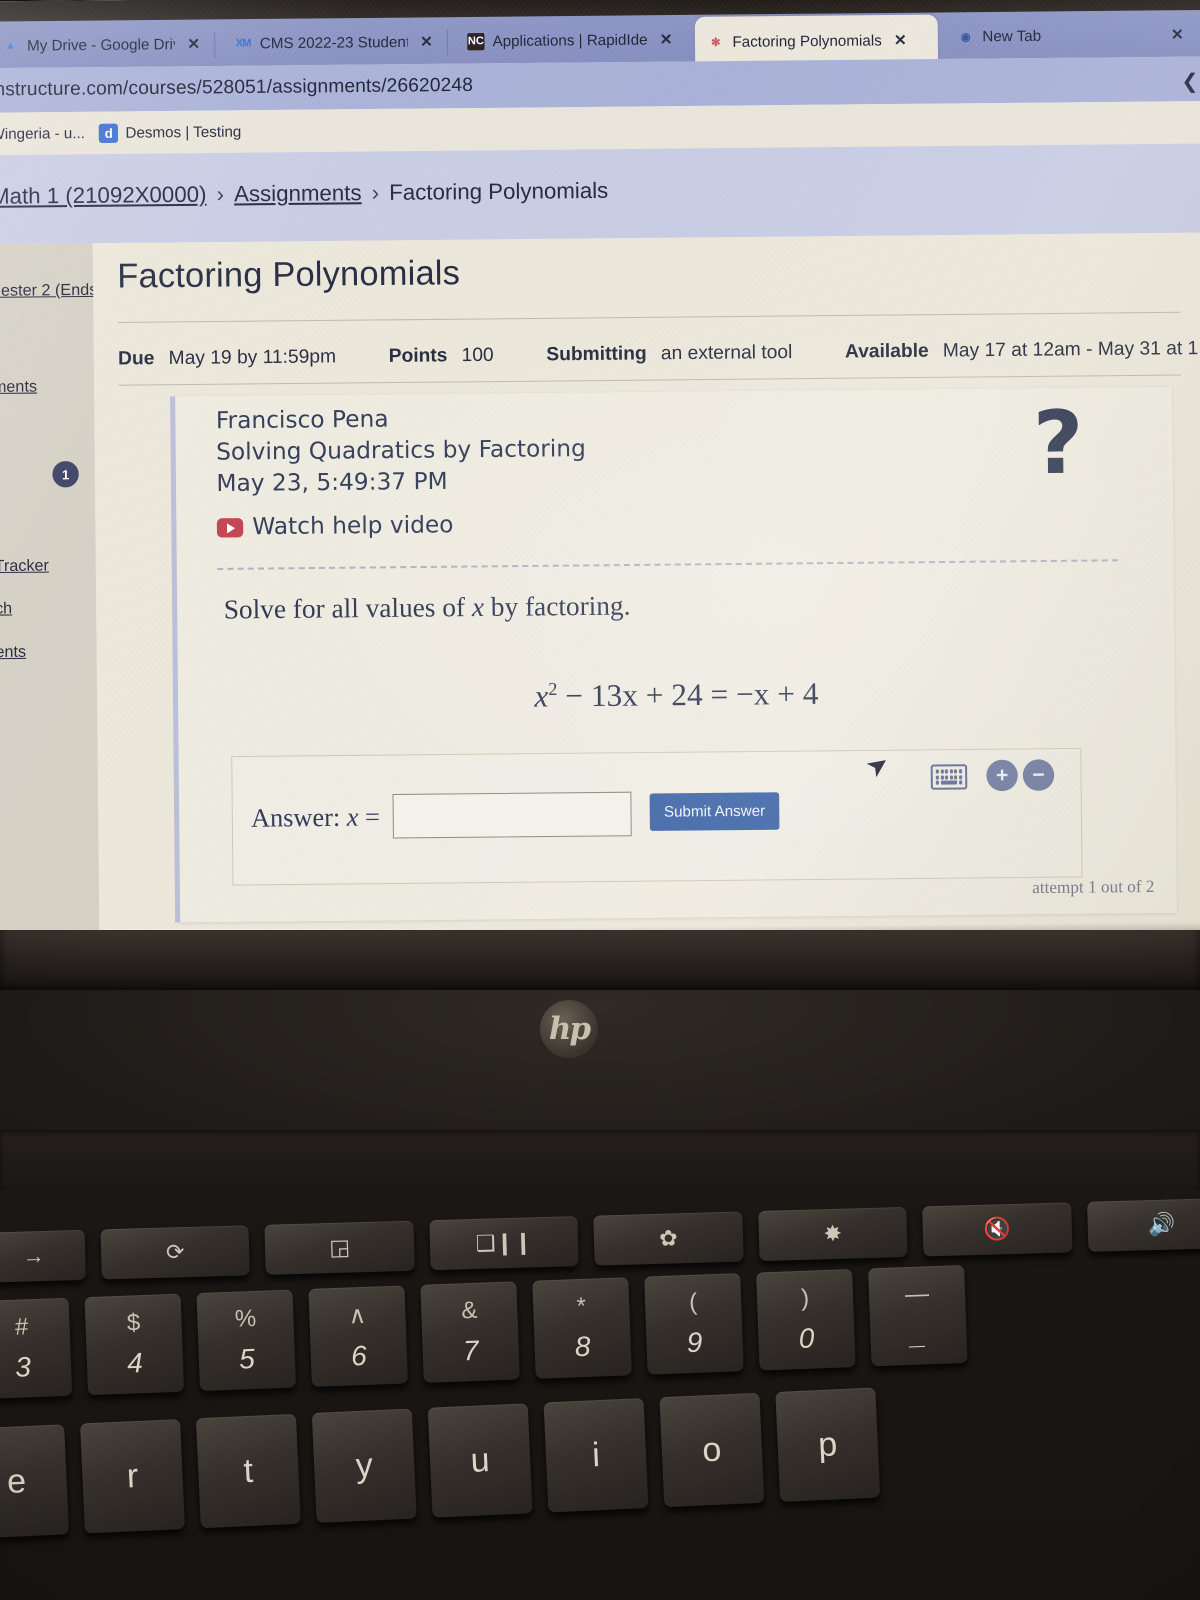  I want to click on key-glyph: i, so click(596, 1454).